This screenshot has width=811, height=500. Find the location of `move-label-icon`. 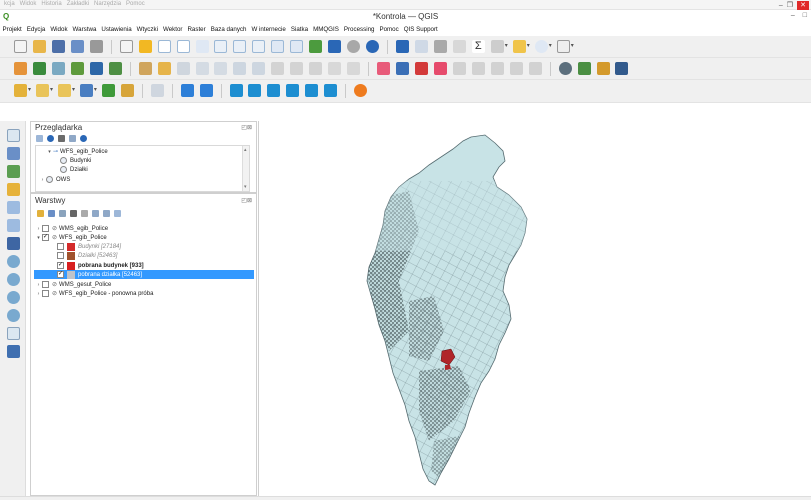

move-label-icon is located at coordinates (459, 68).